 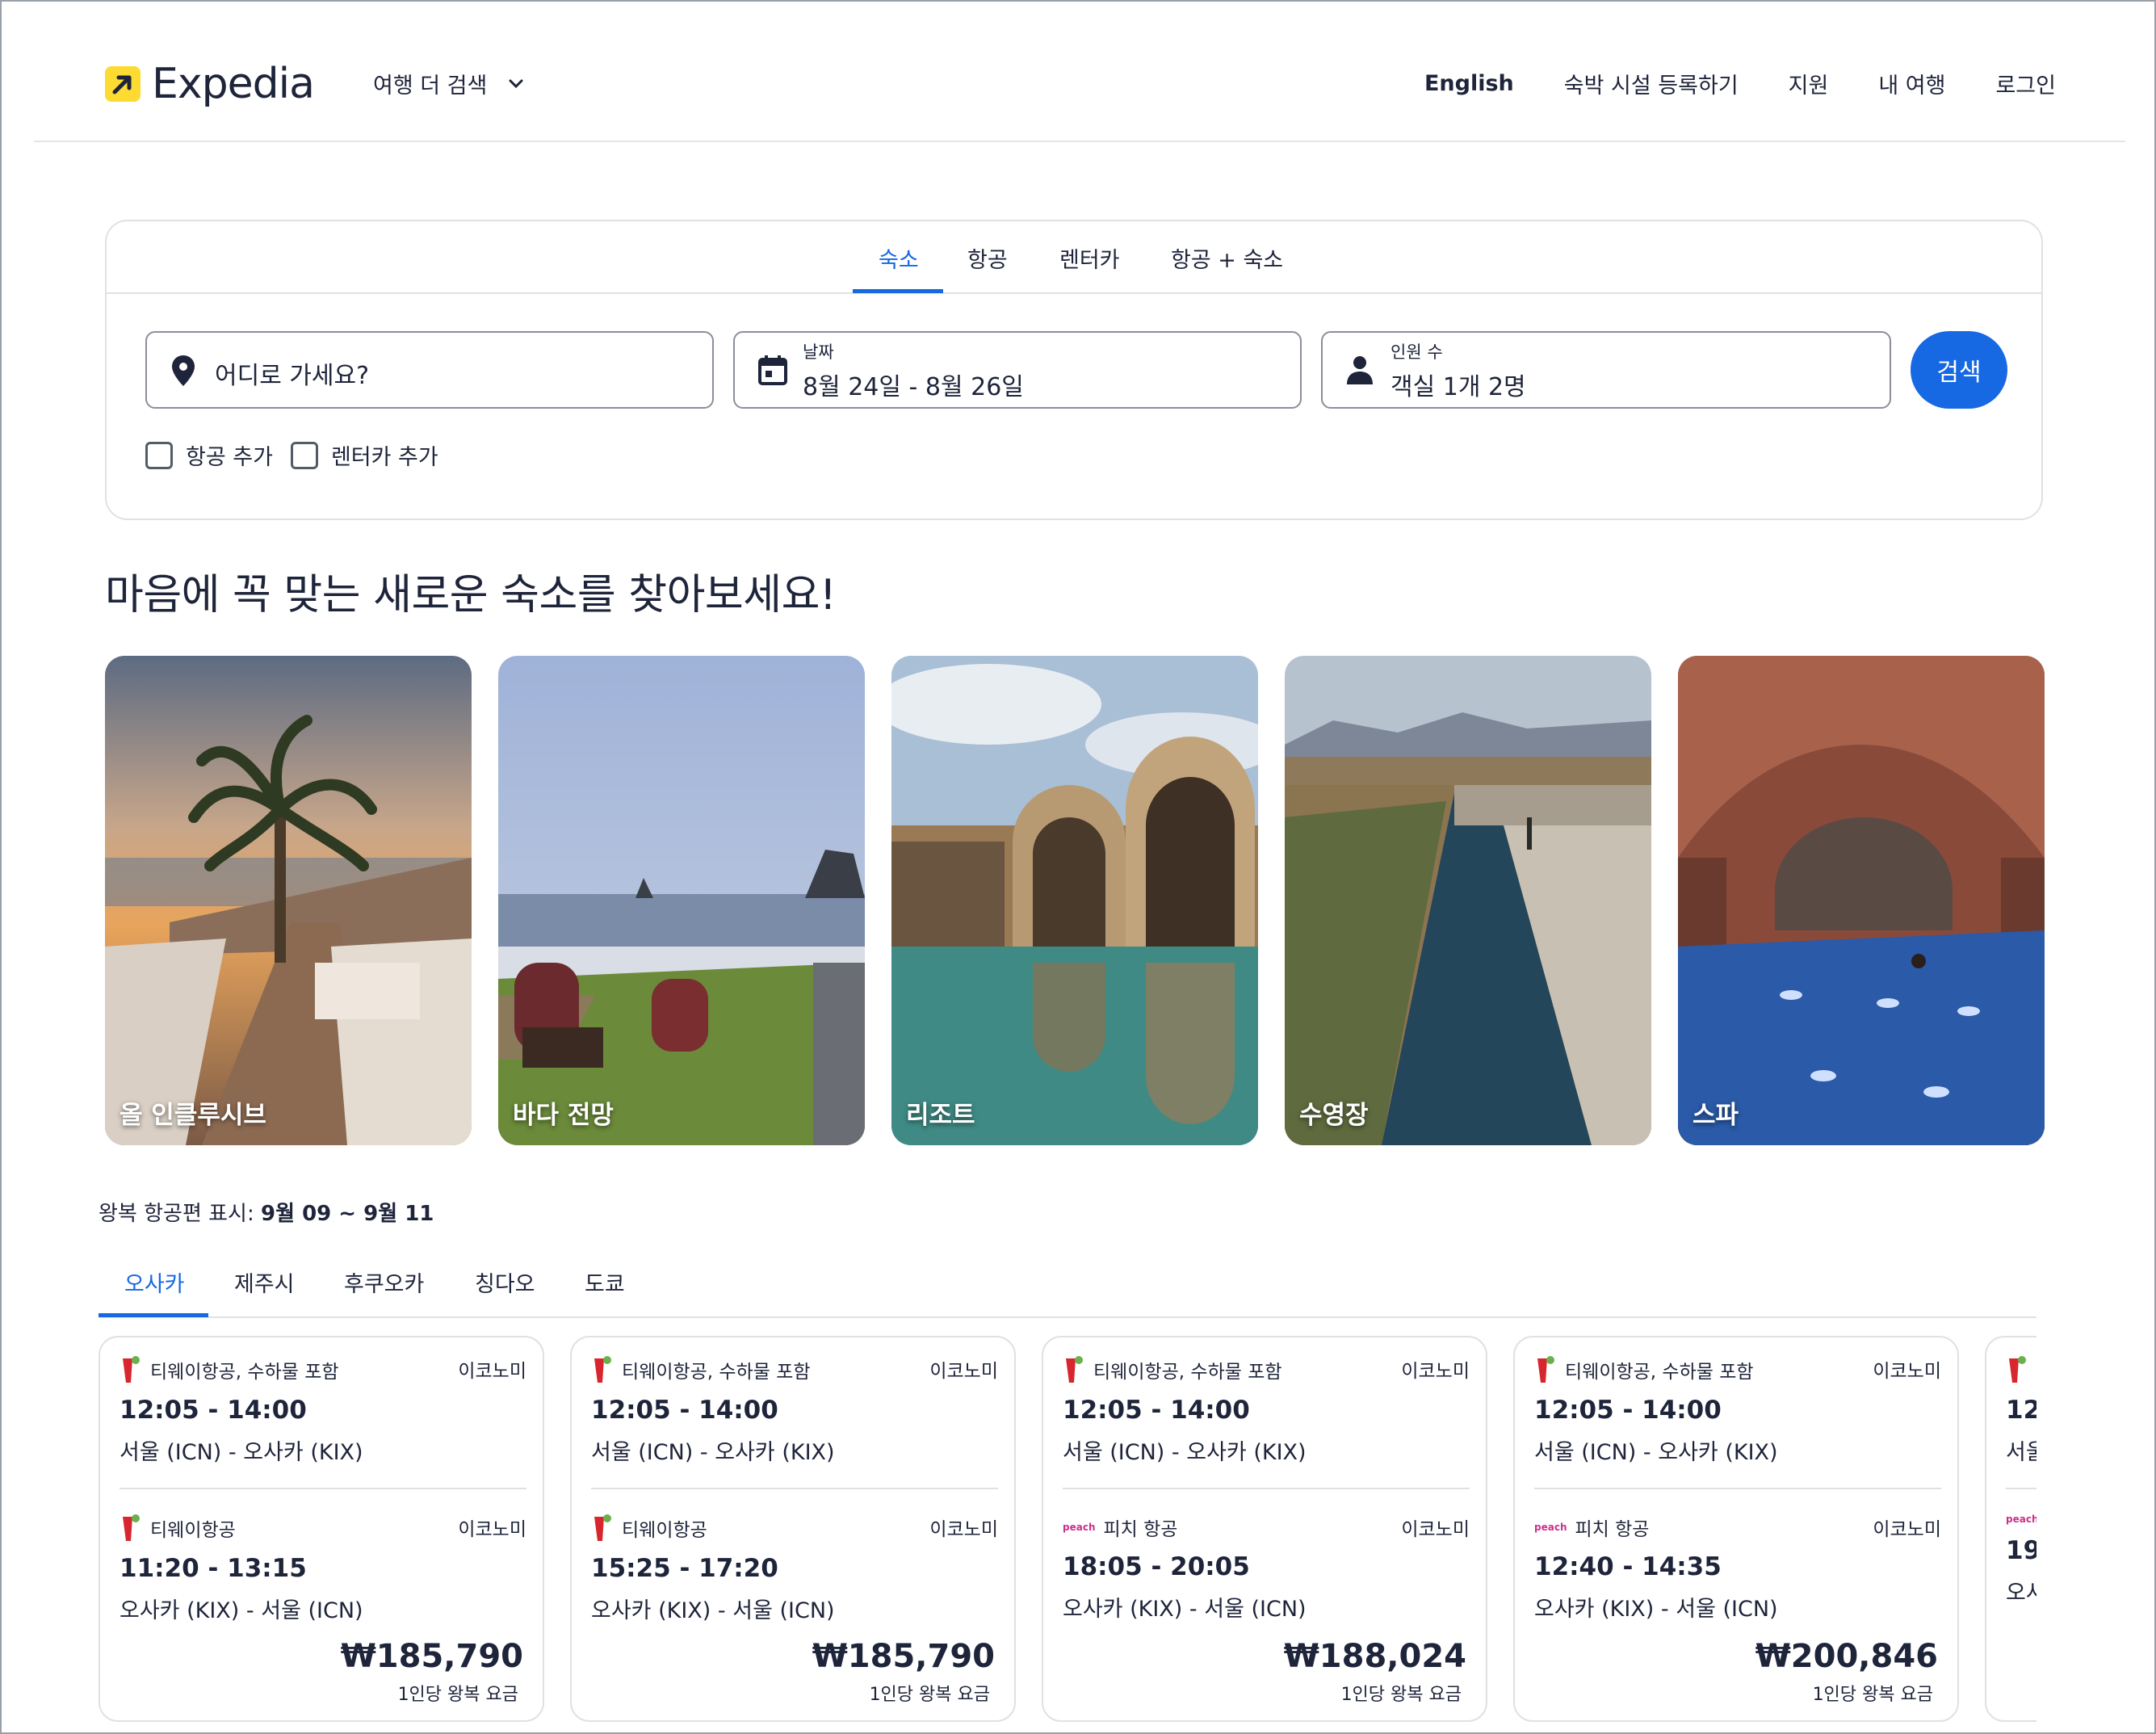 I want to click on calendar-icon, so click(x=772, y=370).